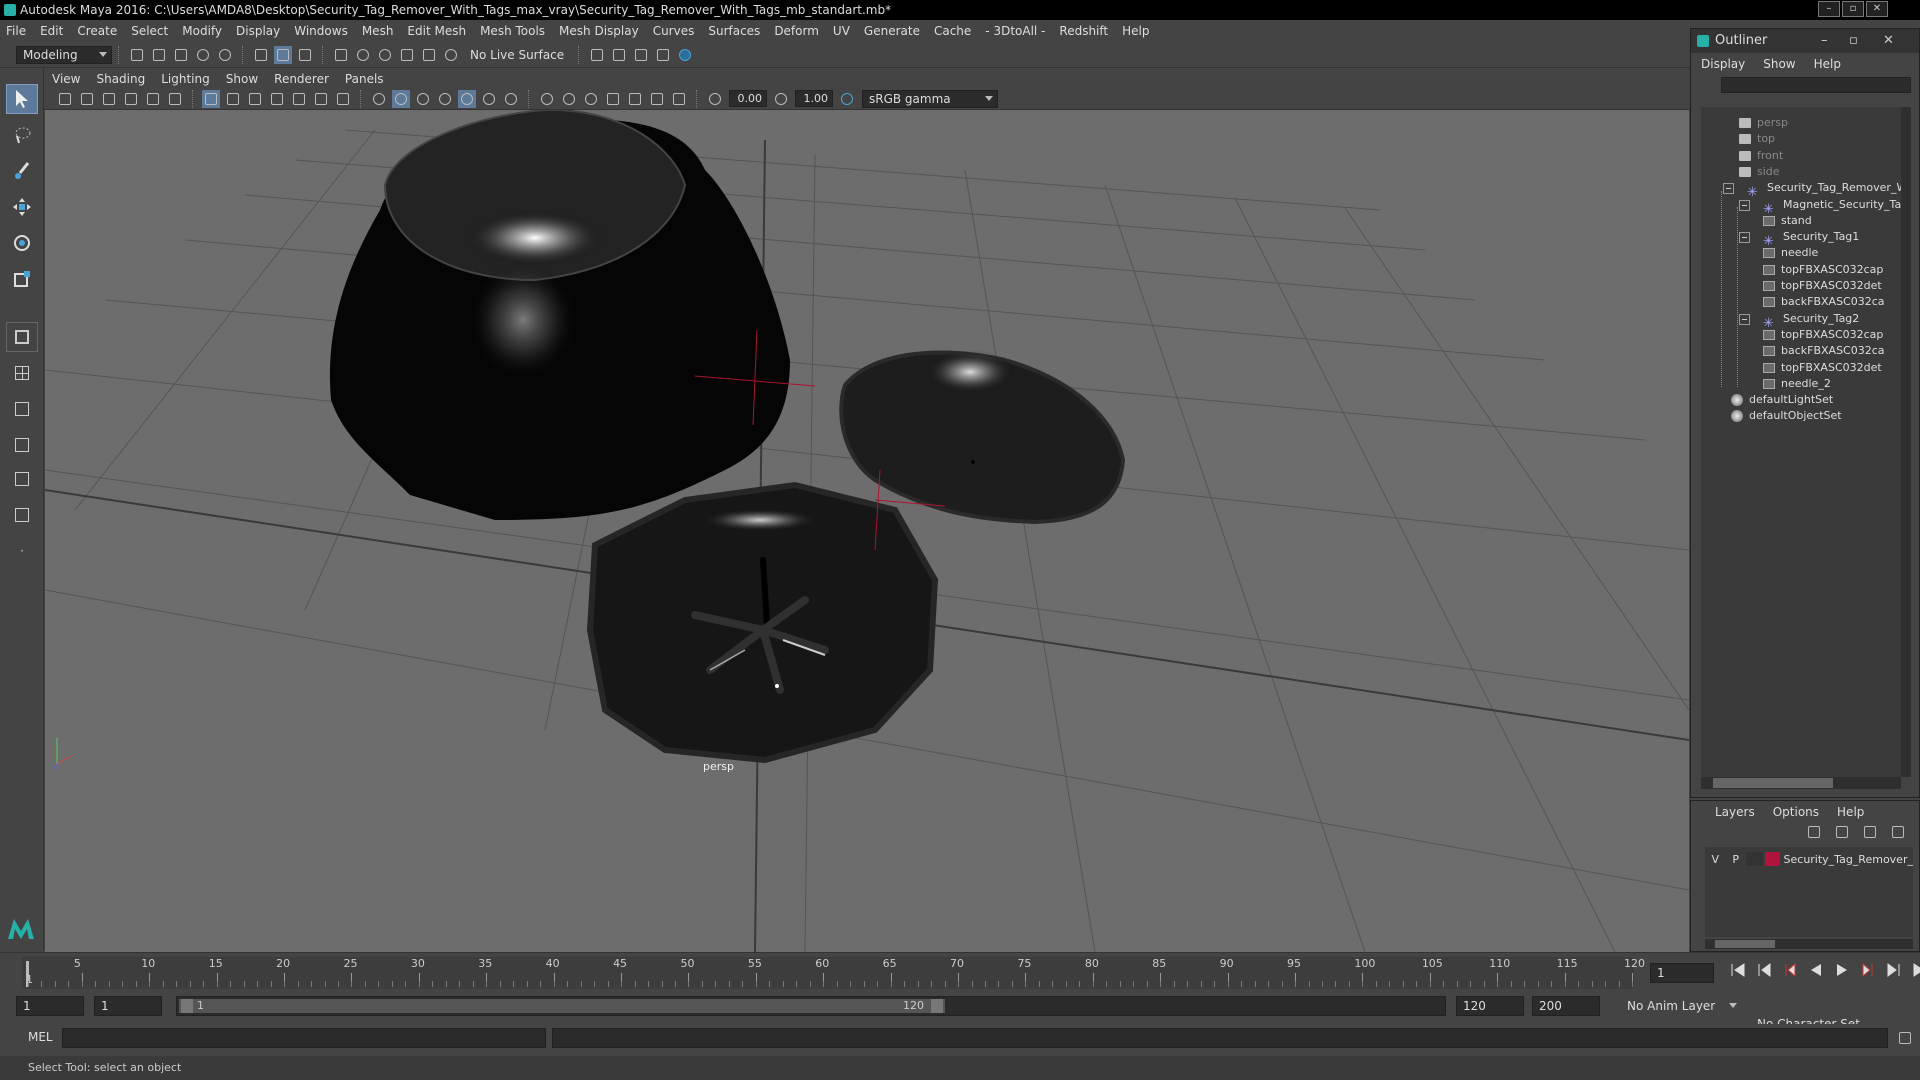  What do you see at coordinates (1765, 972) in the screenshot?
I see `step-back-icon` at bounding box center [1765, 972].